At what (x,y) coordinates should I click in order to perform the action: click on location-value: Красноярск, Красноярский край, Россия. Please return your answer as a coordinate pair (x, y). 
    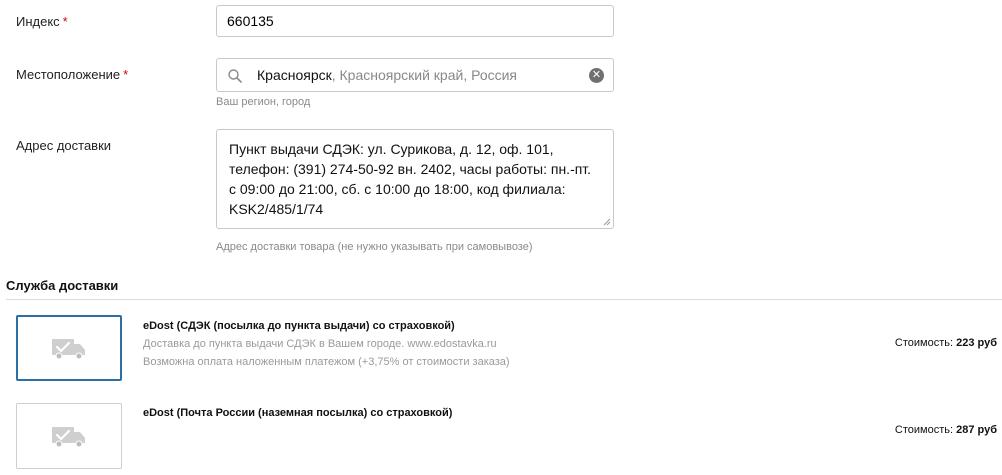
    Looking at the image, I should click on (387, 75).